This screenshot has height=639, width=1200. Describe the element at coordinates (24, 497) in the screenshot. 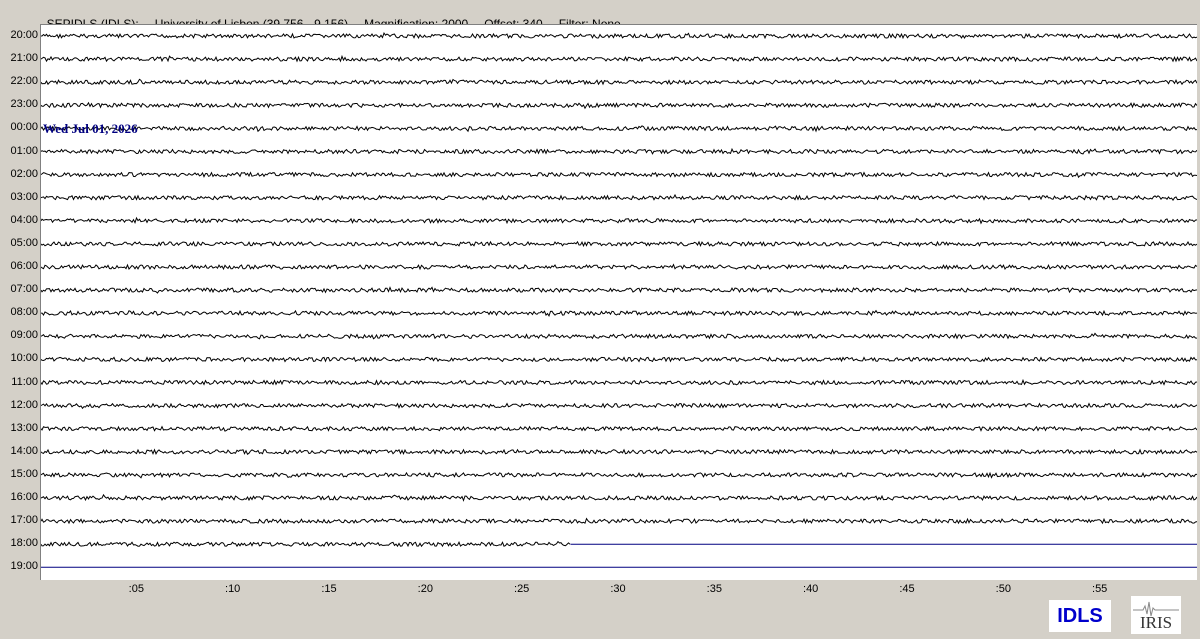

I see `hour-label: 16:00` at that location.